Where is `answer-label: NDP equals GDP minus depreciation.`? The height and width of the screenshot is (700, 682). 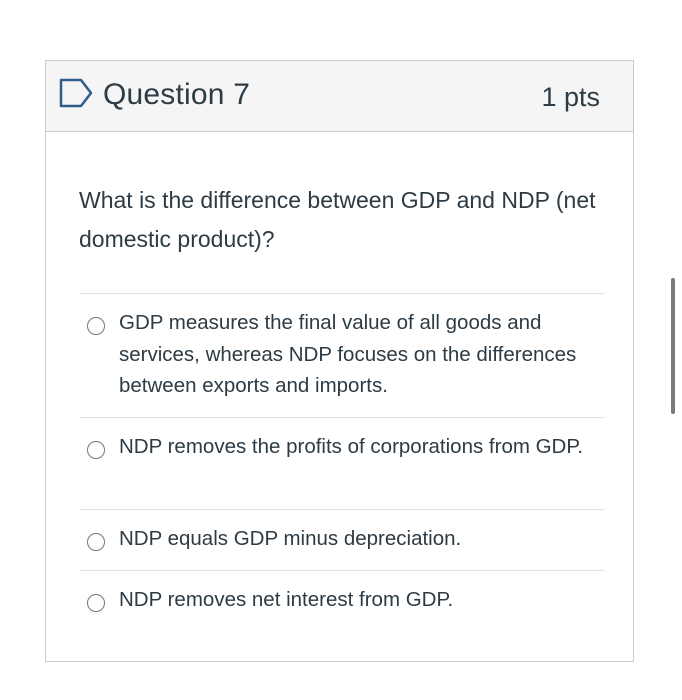 answer-label: NDP equals GDP minus depreciation. is located at coordinates (354, 539).